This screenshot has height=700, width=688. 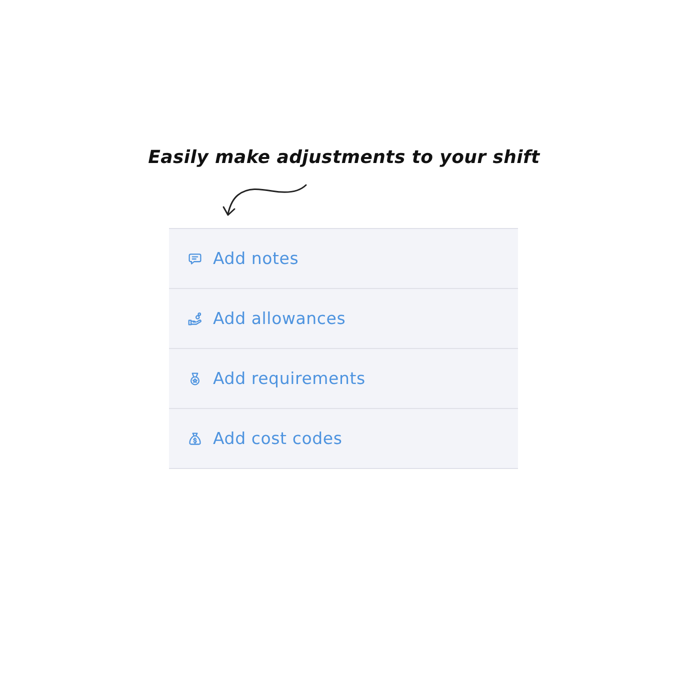 I want to click on speech-bubble-icon, so click(x=195, y=259).